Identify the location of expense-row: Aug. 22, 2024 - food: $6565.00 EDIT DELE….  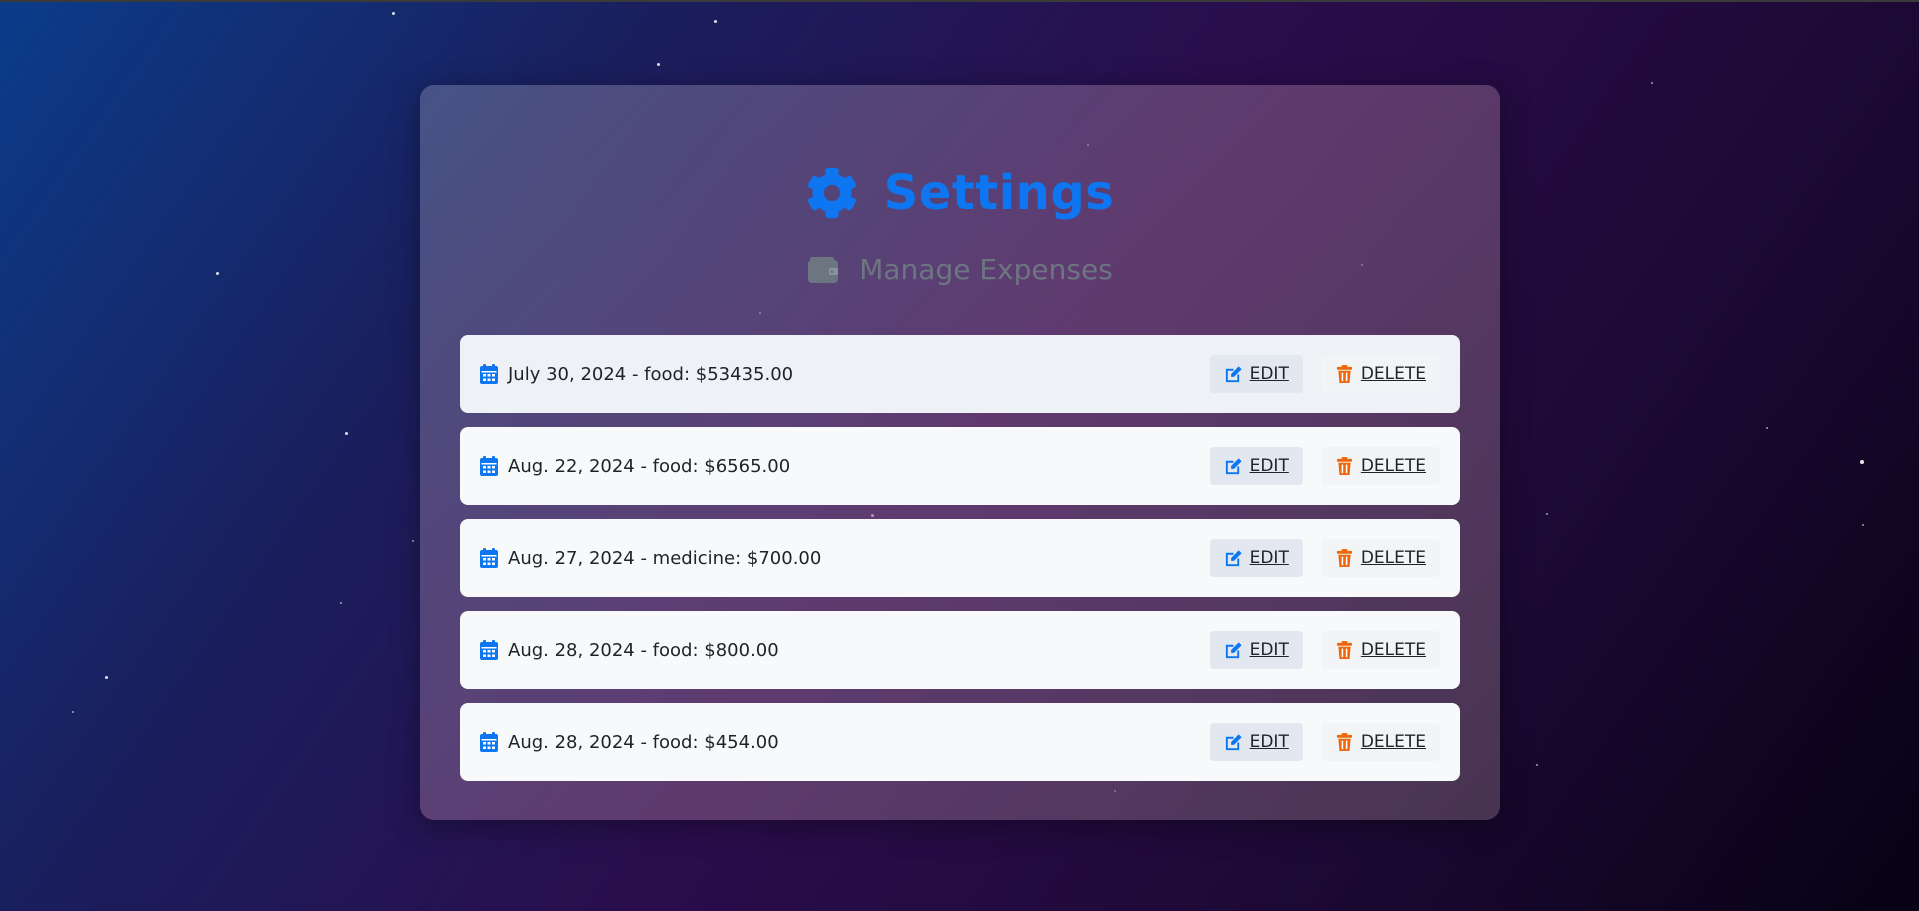
(960, 466).